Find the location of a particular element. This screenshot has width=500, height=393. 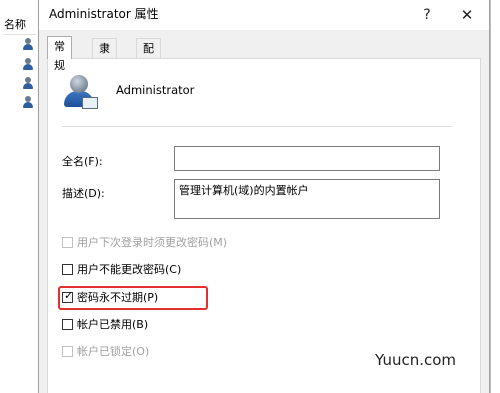

description-field: 管理计算机(域)的内置帐户 is located at coordinates (307, 199).